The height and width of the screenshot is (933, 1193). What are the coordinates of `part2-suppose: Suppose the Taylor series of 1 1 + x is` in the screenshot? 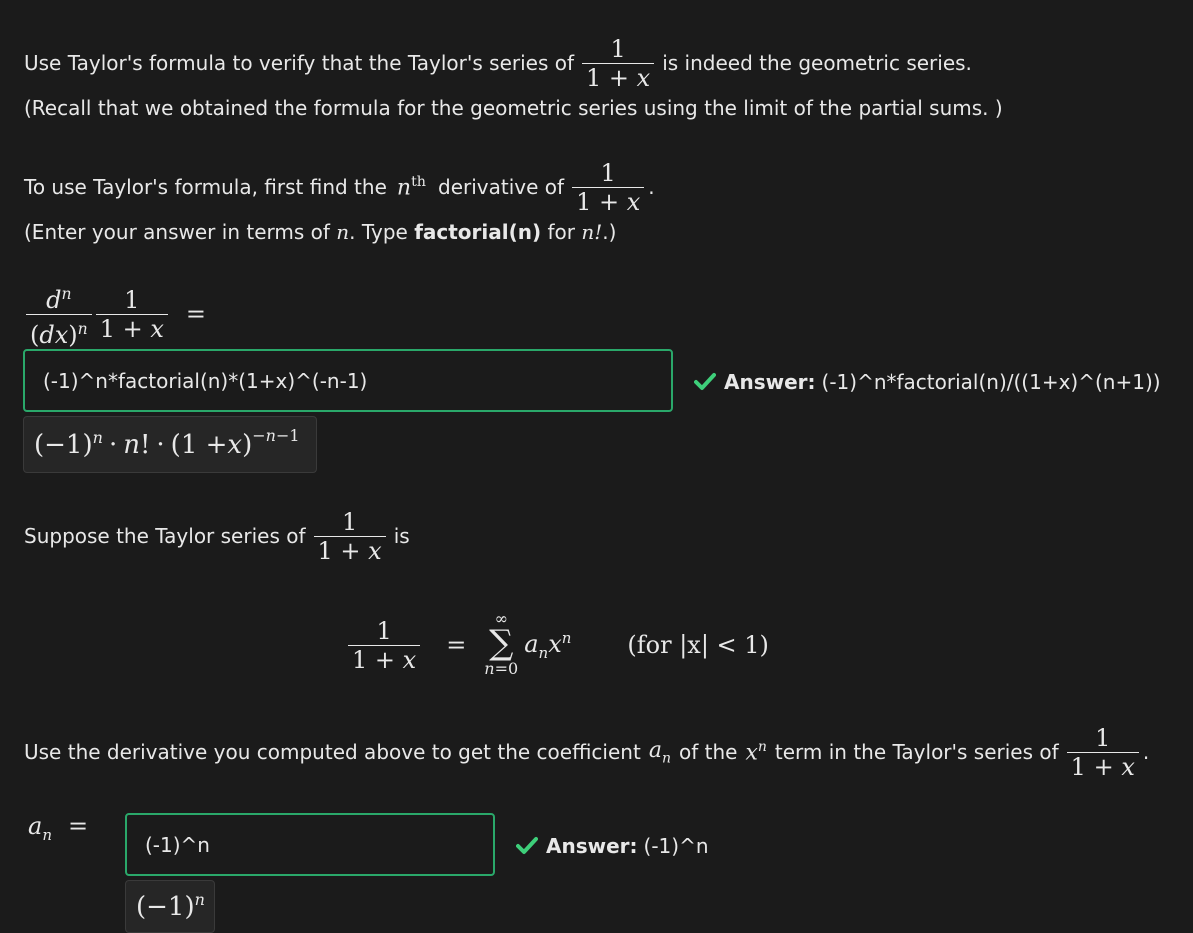 It's located at (217, 536).